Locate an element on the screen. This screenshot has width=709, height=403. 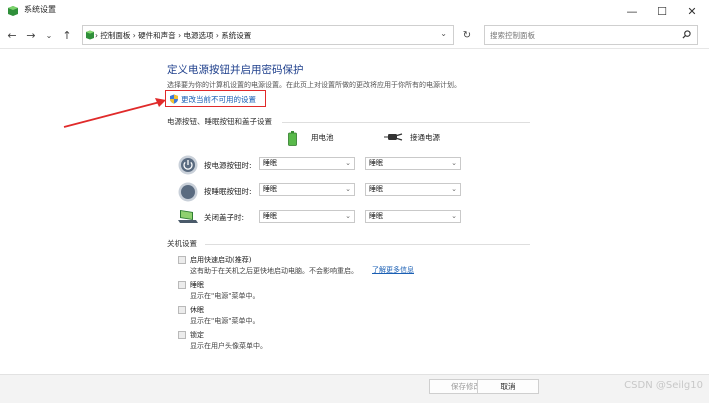
watermark: CSDN @Seilg10 is located at coordinates (663, 385).